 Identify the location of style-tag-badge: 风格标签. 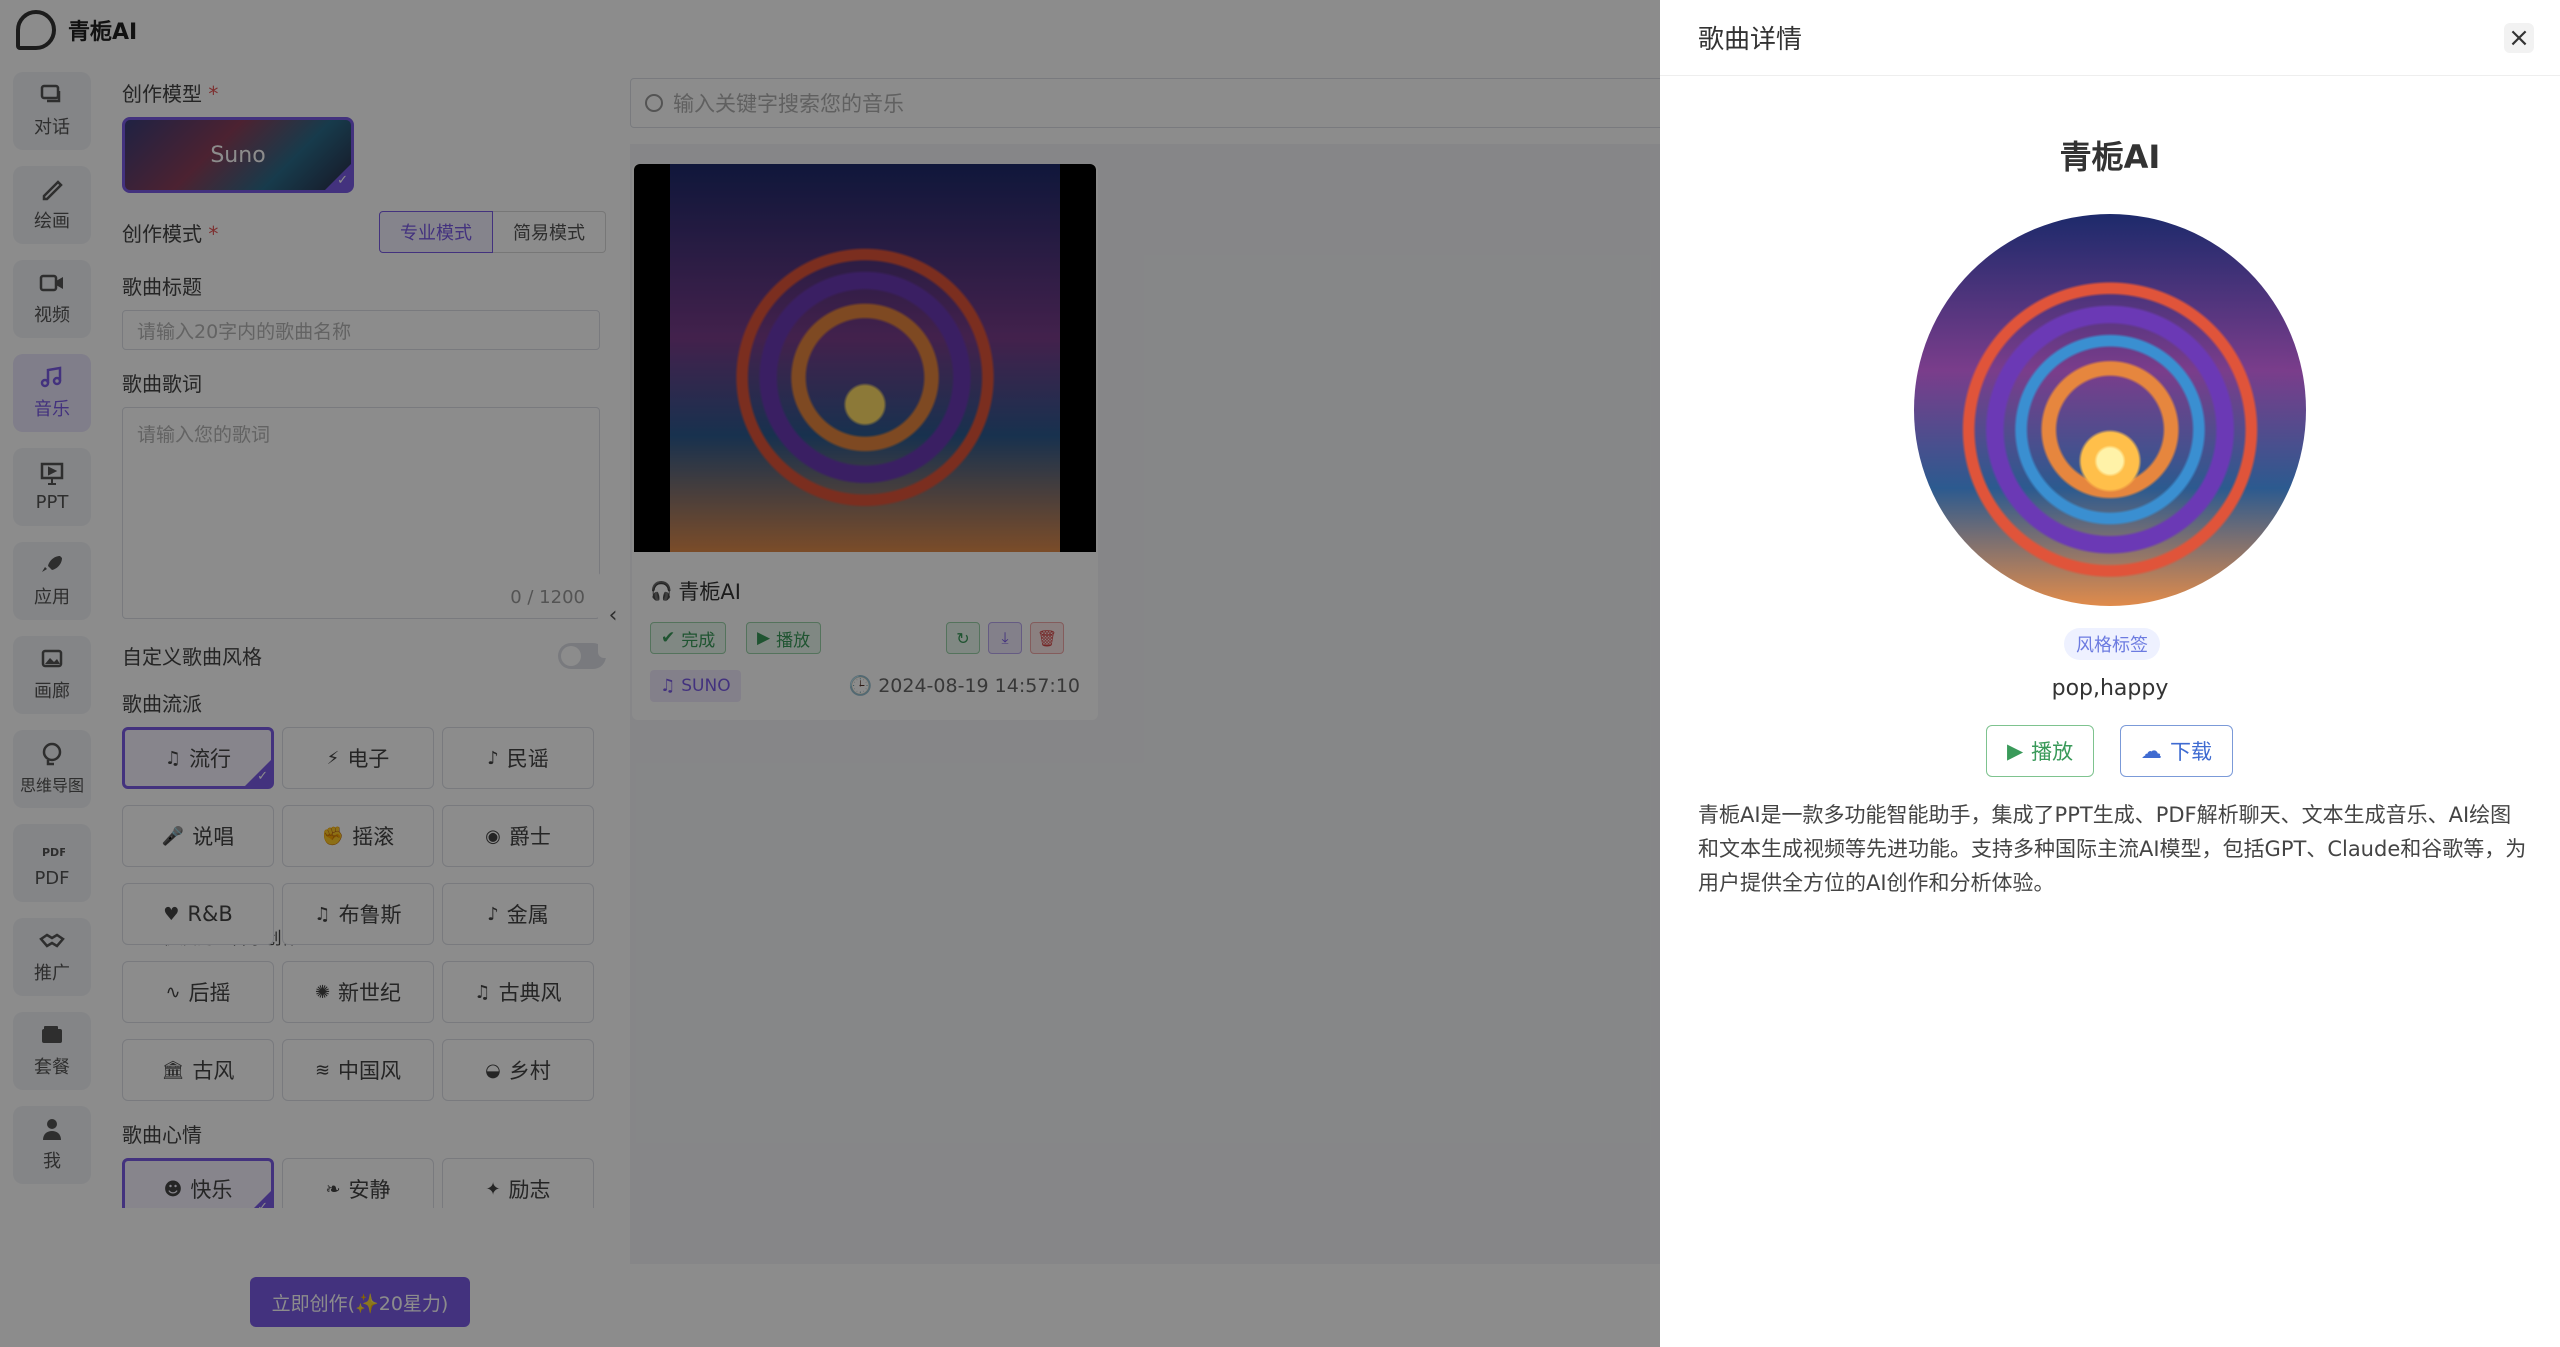
(2112, 644).